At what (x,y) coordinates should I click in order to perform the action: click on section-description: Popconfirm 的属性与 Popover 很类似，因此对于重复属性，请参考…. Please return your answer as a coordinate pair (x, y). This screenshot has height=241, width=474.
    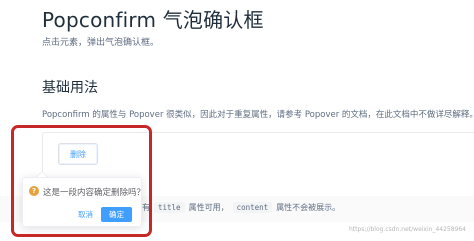
    Looking at the image, I should click on (258, 115).